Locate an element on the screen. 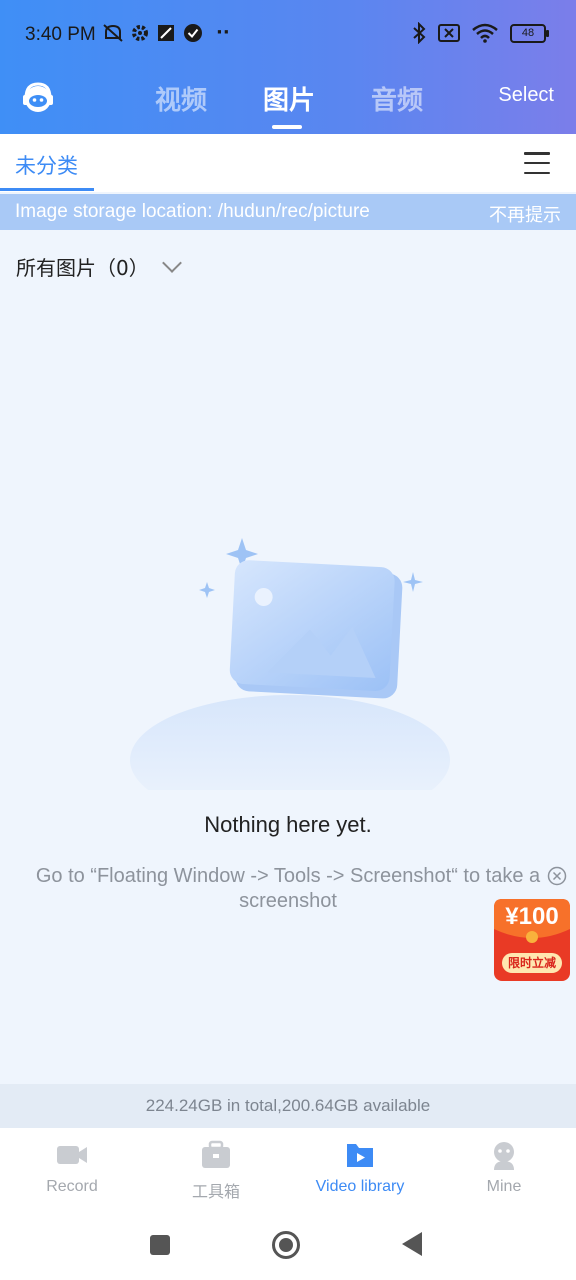 The image size is (576, 1280). back-button is located at coordinates (412, 1244).